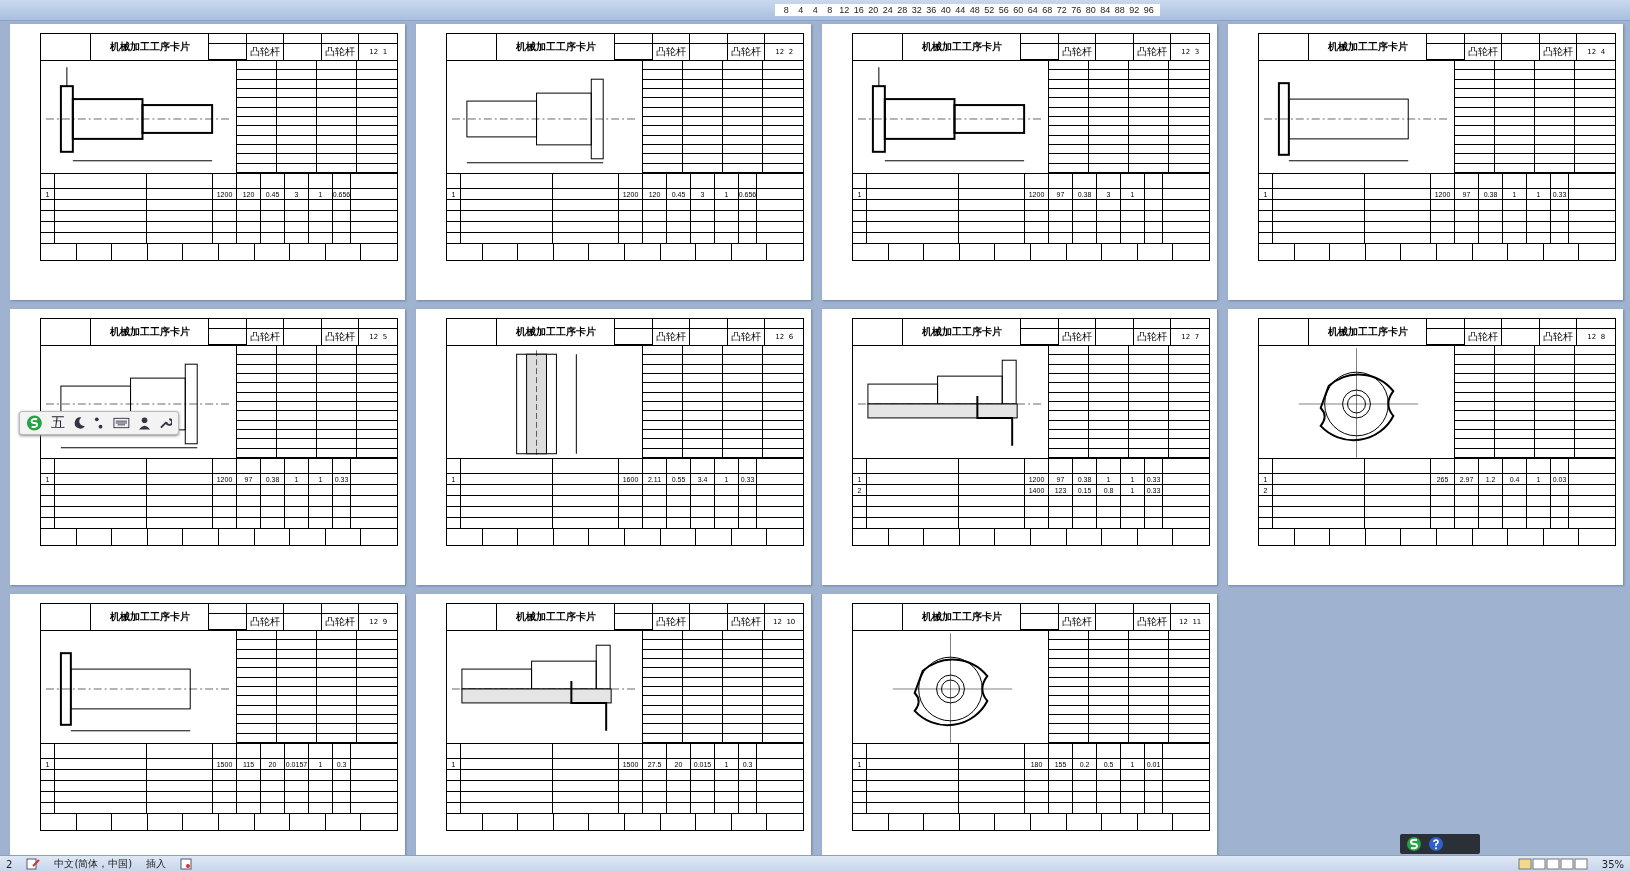  Describe the element at coordinates (186, 864) in the screenshot. I see `macro-icon` at that location.